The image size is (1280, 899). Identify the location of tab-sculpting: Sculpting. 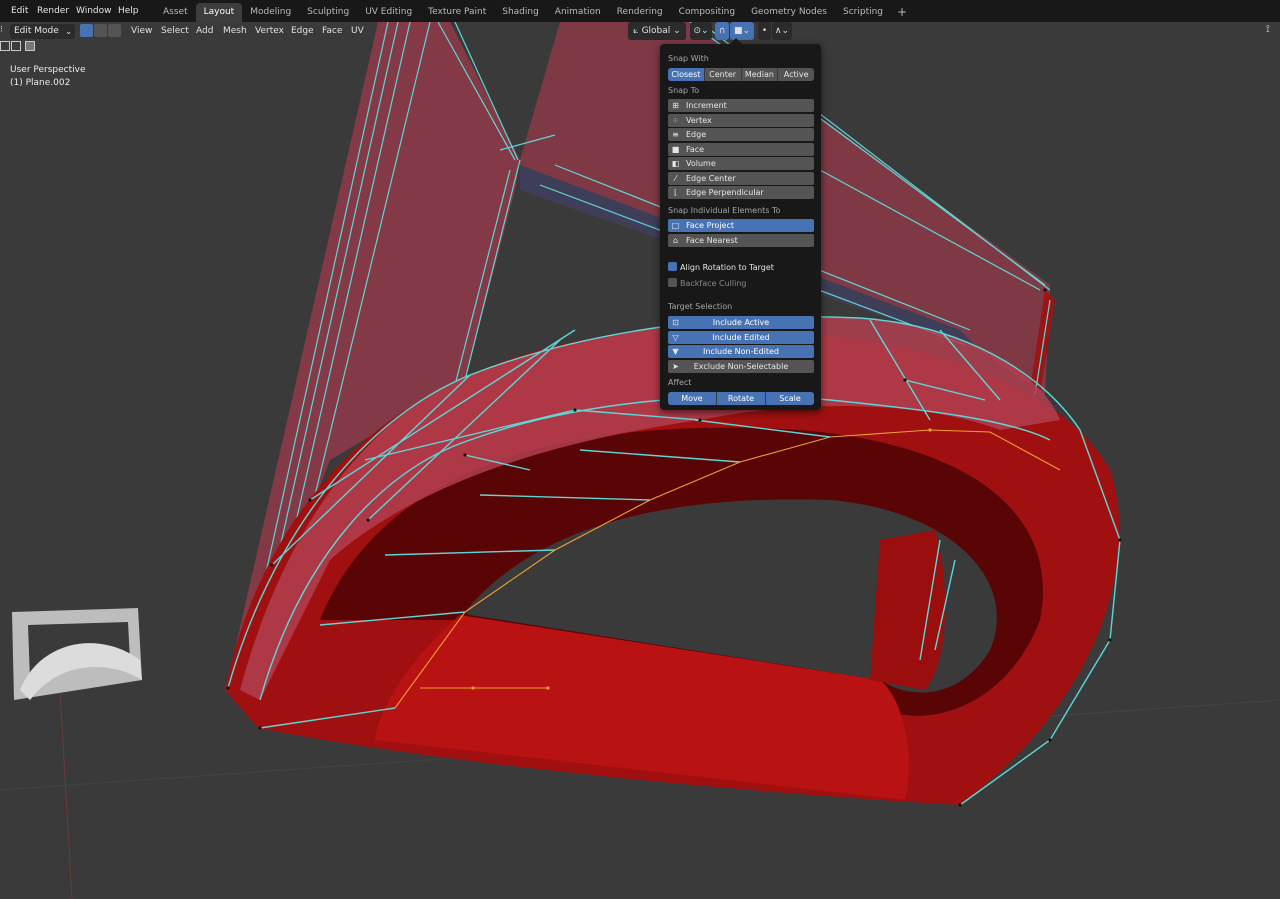
(328, 12).